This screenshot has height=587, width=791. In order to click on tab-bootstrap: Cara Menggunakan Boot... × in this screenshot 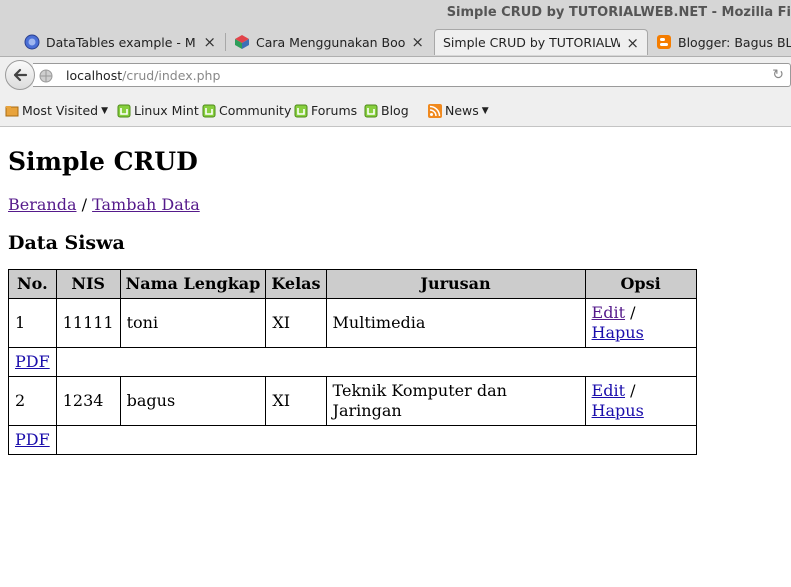, I will do `click(329, 42)`.